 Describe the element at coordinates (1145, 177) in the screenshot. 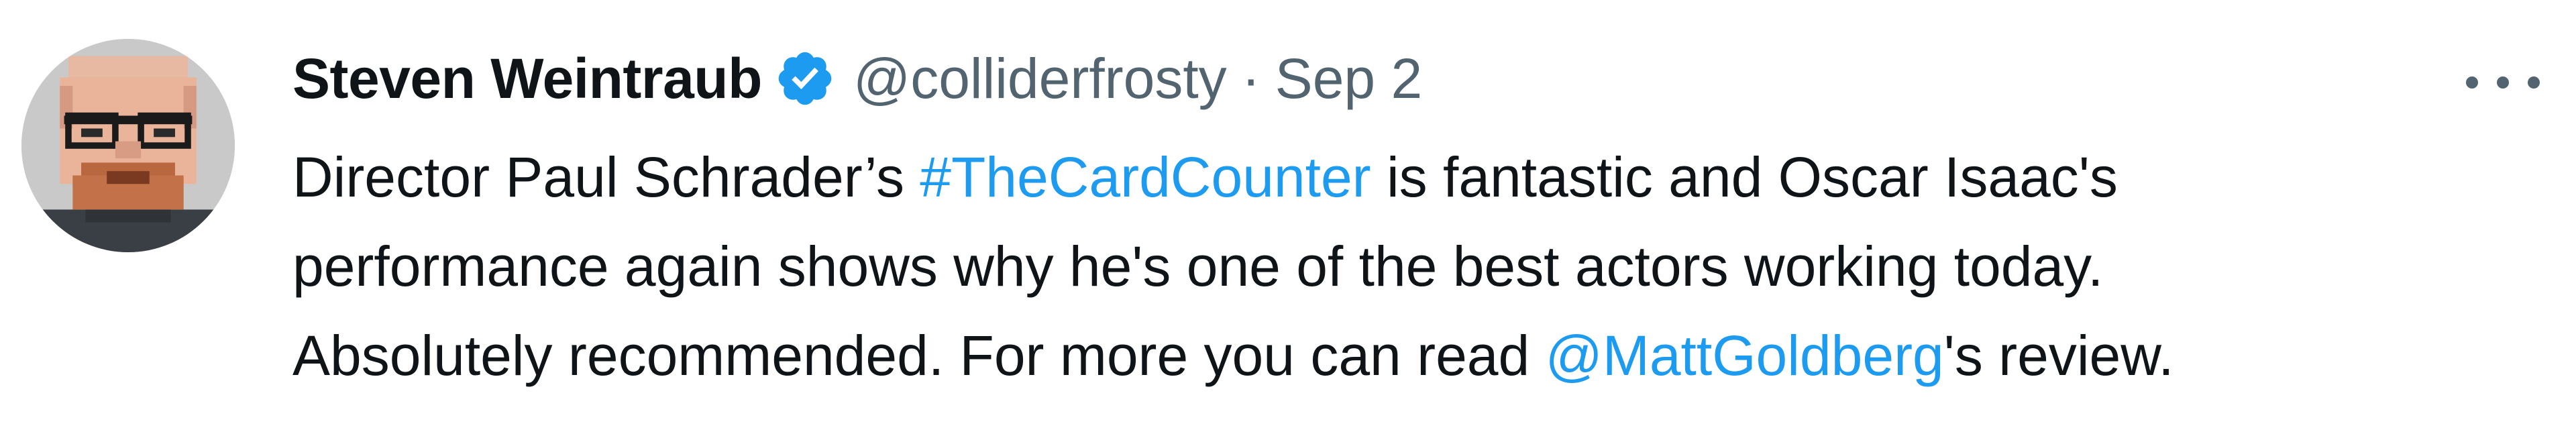

I see `hashtag-link: #TheCardCounter` at that location.